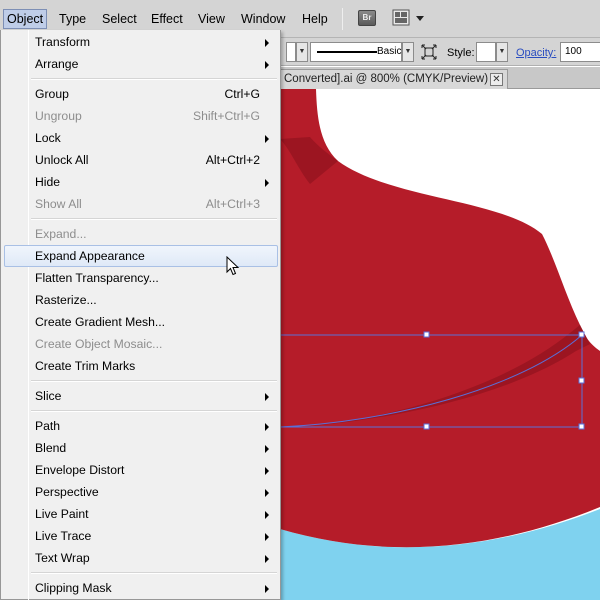 Image resolution: width=600 pixels, height=600 pixels. What do you see at coordinates (302, 52) in the screenshot?
I see `stroke-weight-dropdown: ▼` at bounding box center [302, 52].